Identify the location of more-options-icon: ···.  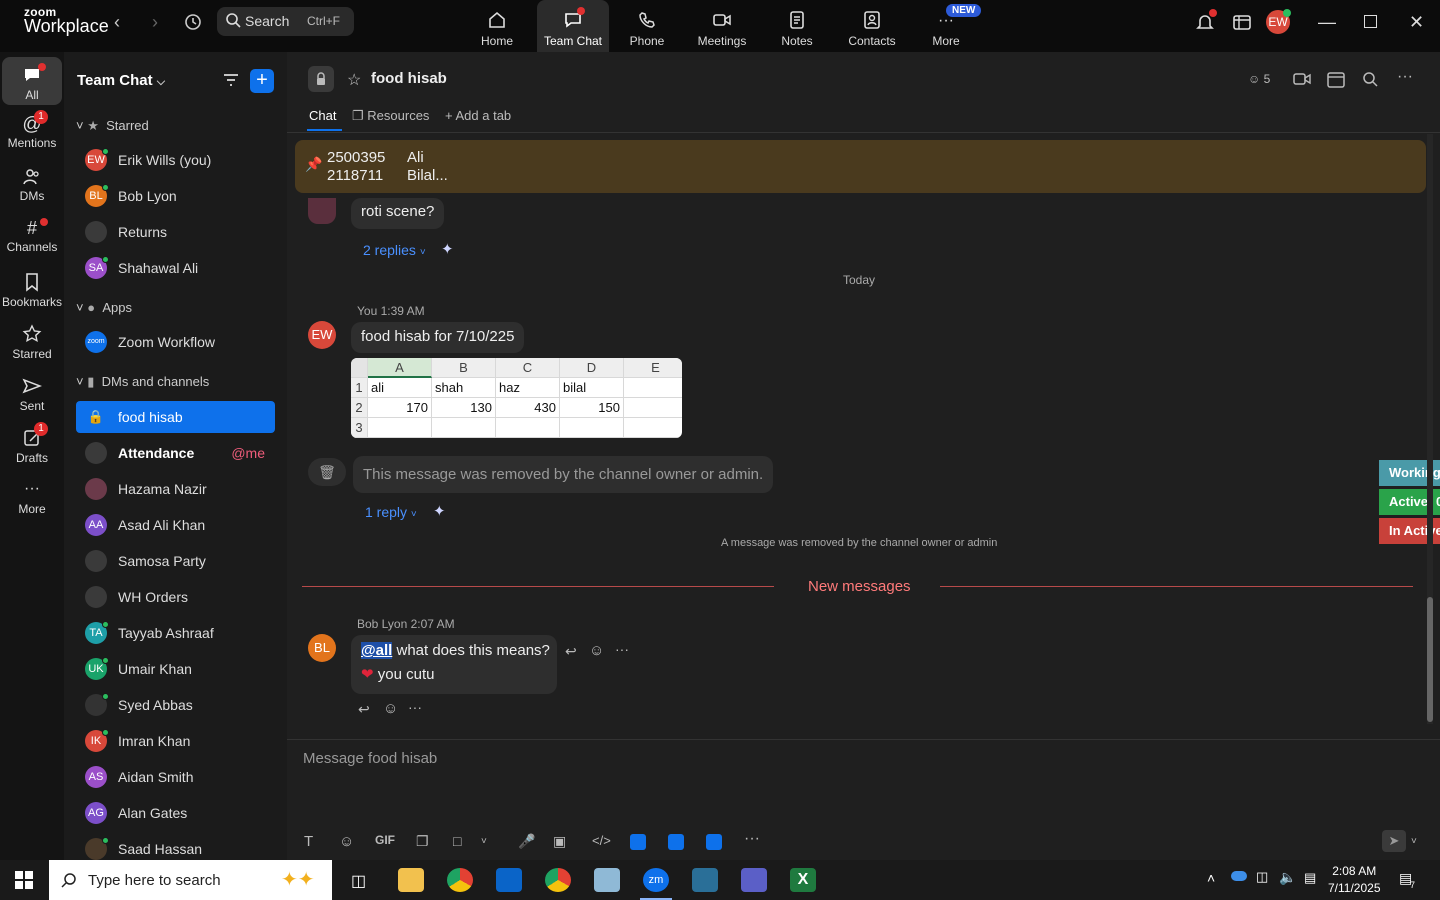
(1405, 77).